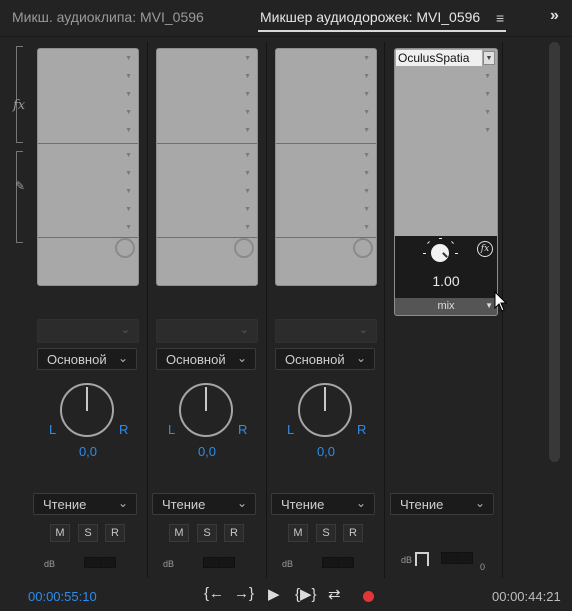  What do you see at coordinates (274, 594) in the screenshot?
I see `play-icon: ▶` at bounding box center [274, 594].